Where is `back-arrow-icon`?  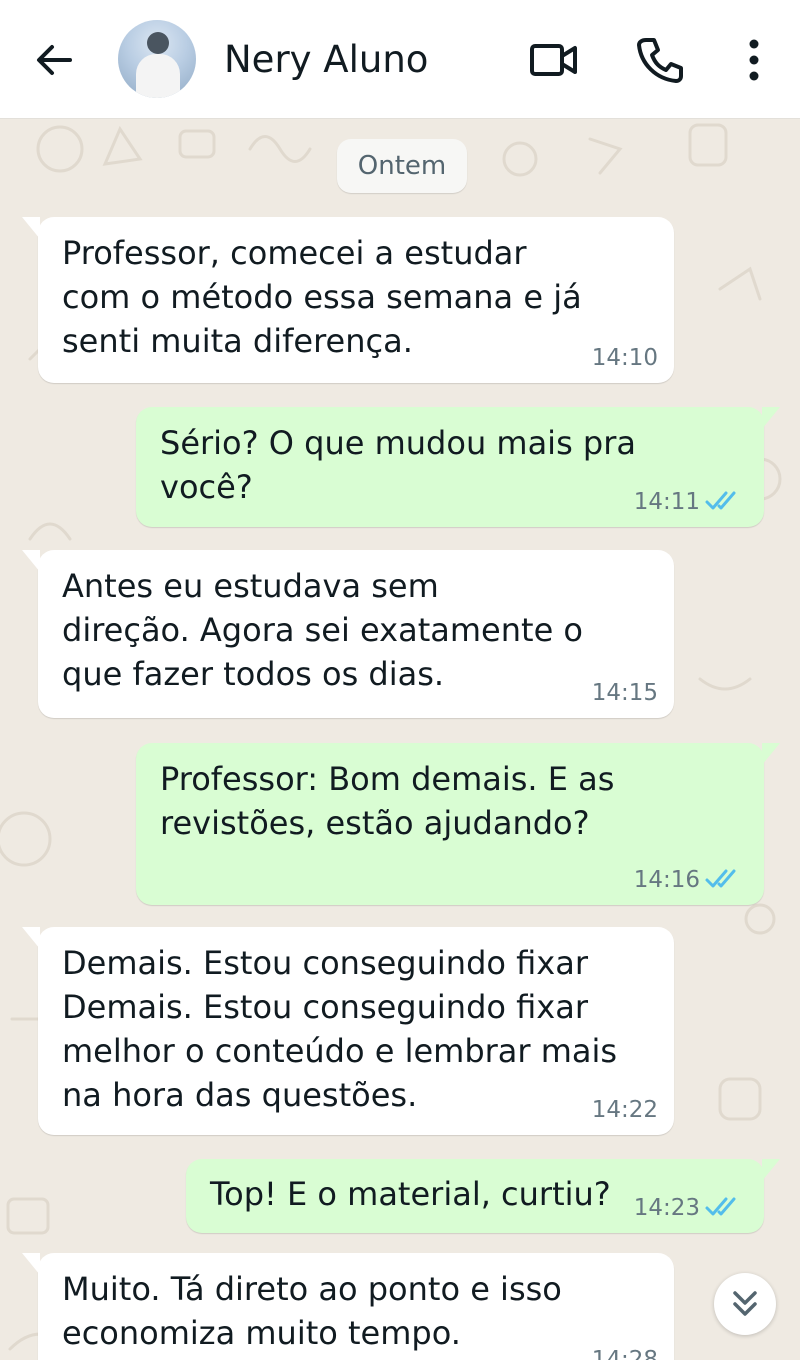 back-arrow-icon is located at coordinates (54, 60).